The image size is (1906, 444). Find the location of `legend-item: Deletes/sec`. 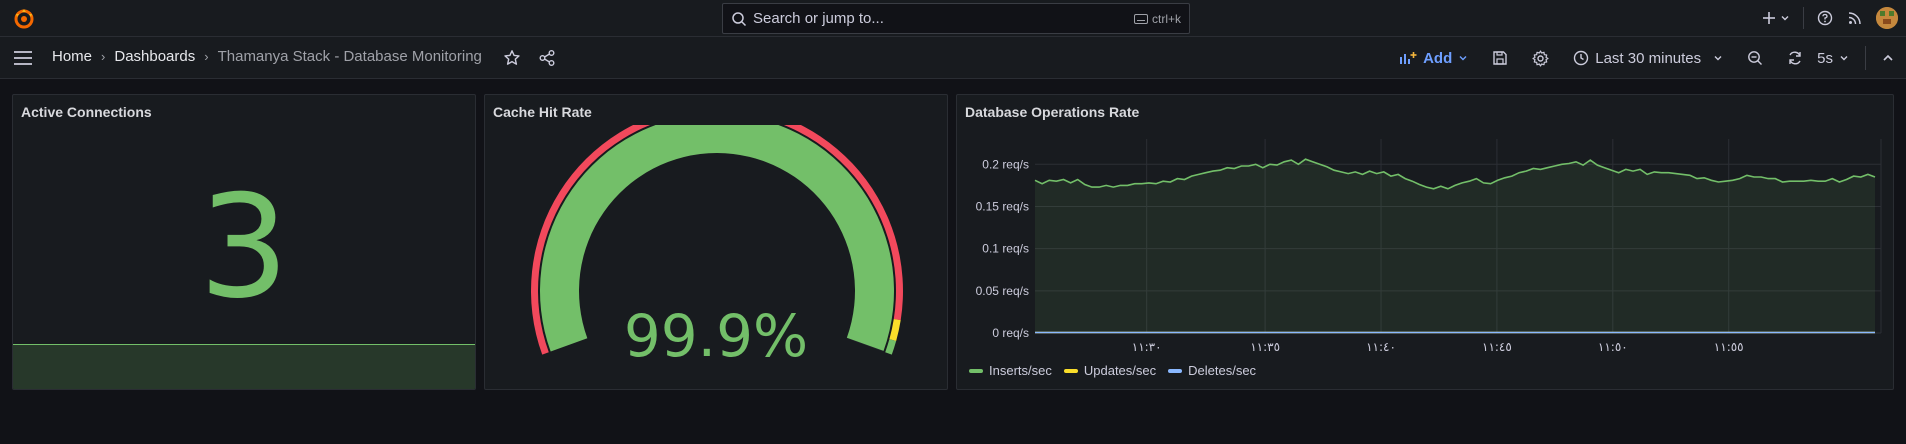

legend-item: Deletes/sec is located at coordinates (1212, 370).